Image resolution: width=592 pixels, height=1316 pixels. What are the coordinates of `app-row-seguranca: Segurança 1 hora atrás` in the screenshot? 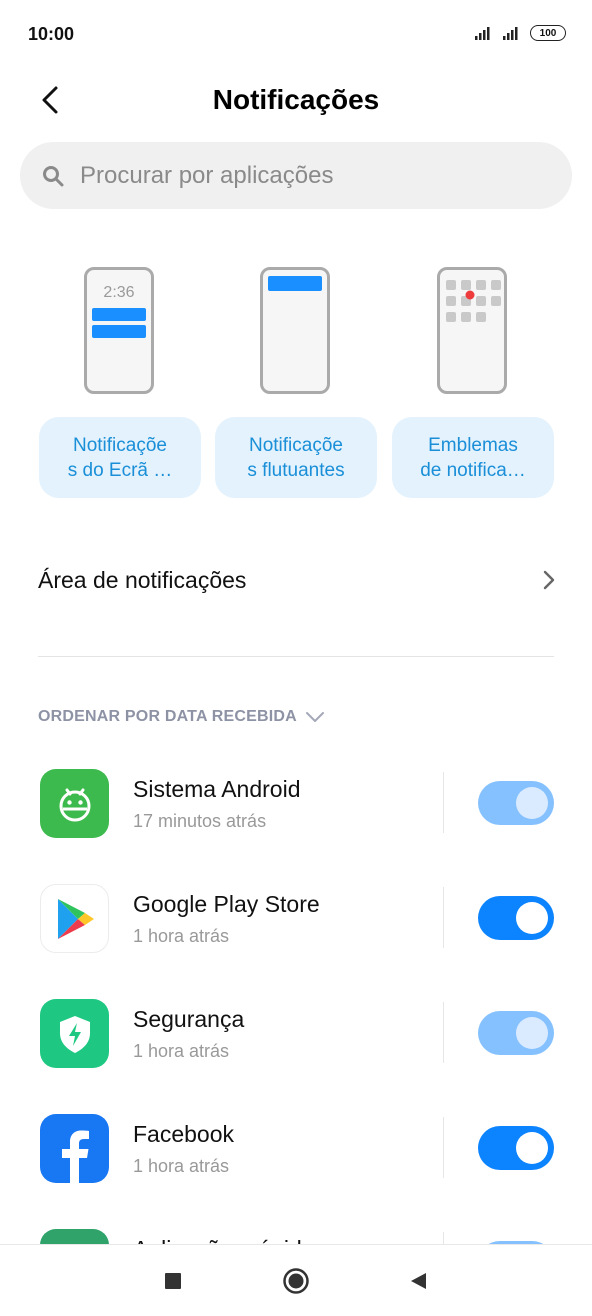 It's located at (296, 1042).